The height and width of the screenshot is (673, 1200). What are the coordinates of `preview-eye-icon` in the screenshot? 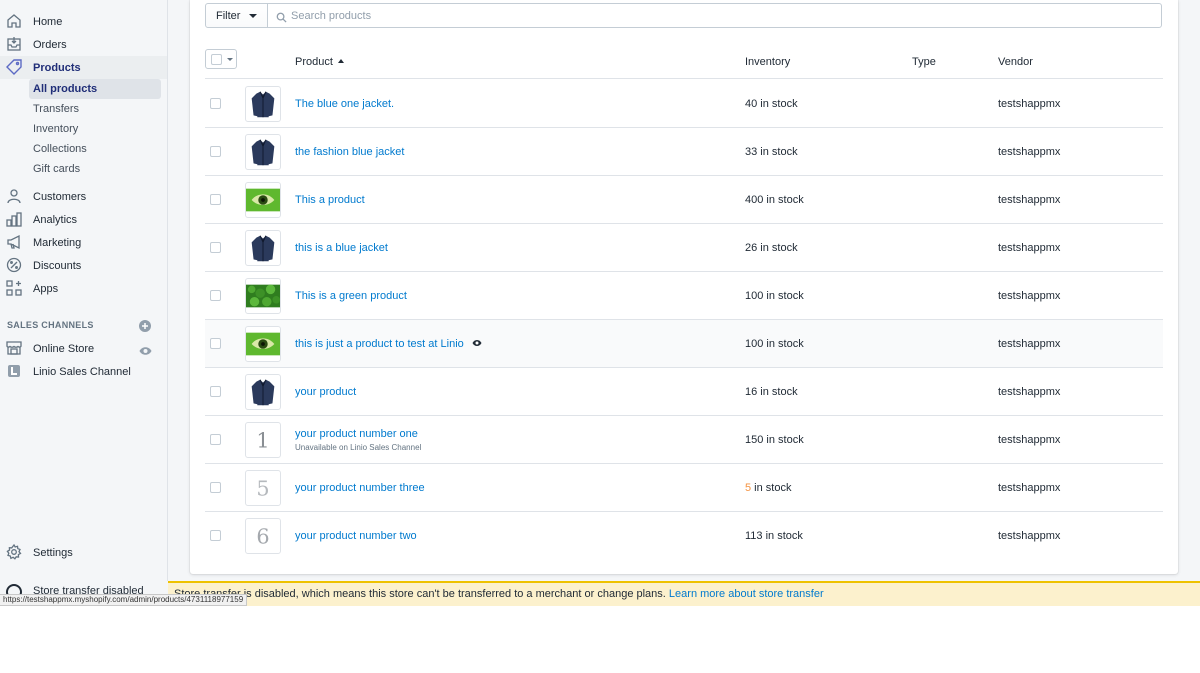 It's located at (477, 342).